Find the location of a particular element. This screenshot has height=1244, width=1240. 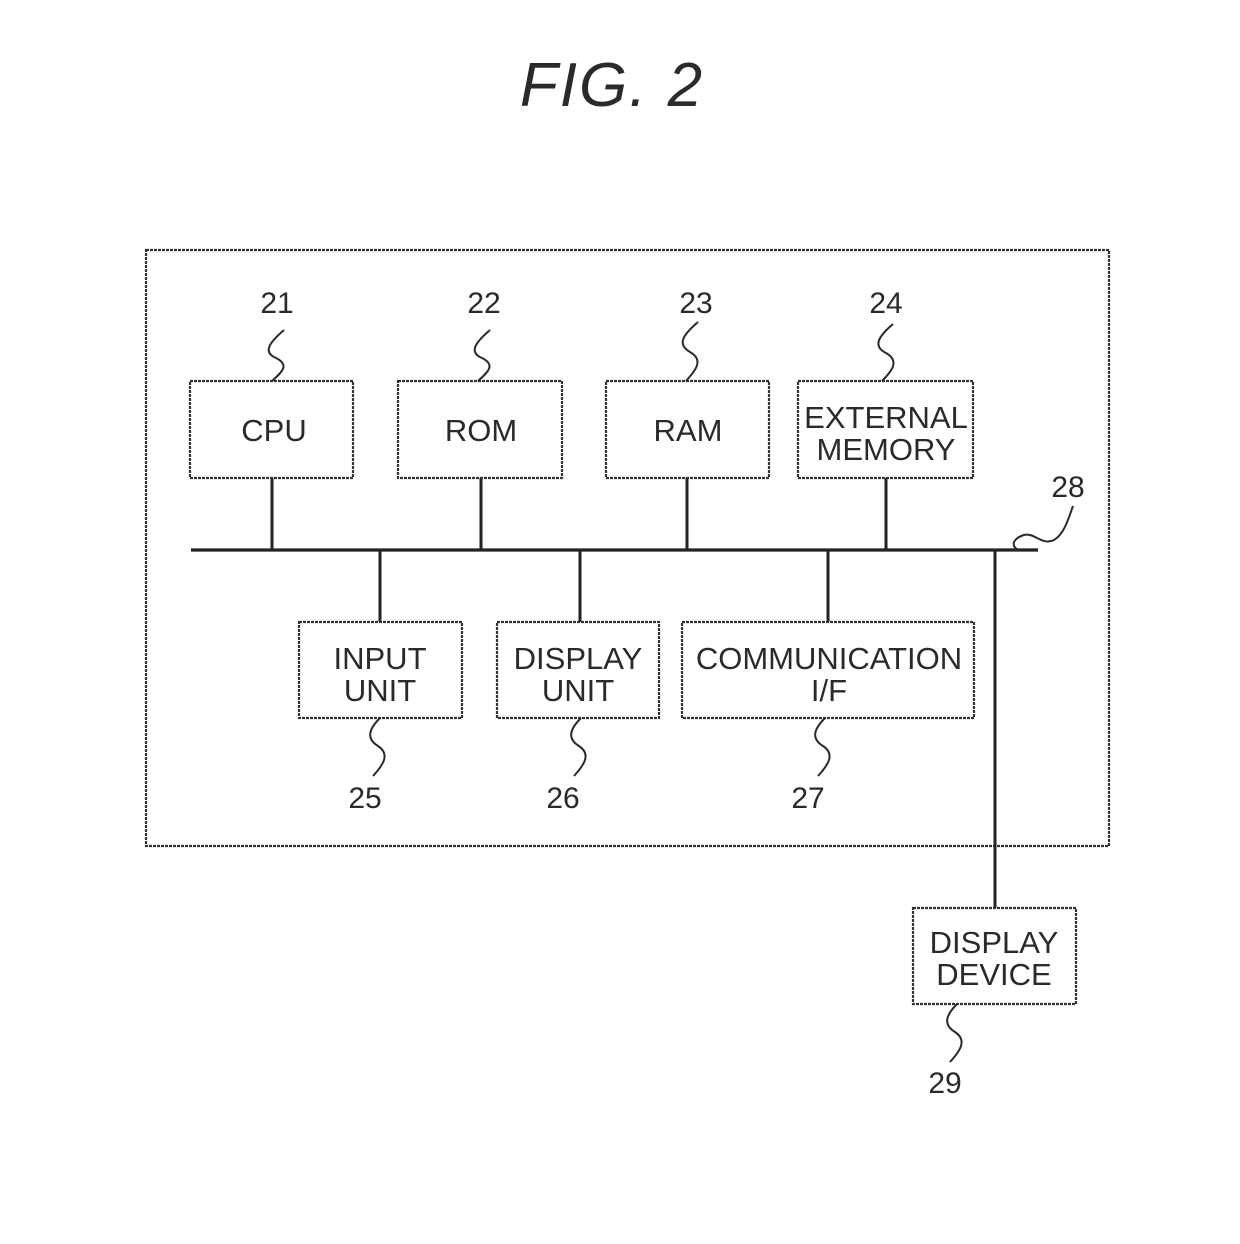

display-device-reference-leader is located at coordinates (954, 1033).